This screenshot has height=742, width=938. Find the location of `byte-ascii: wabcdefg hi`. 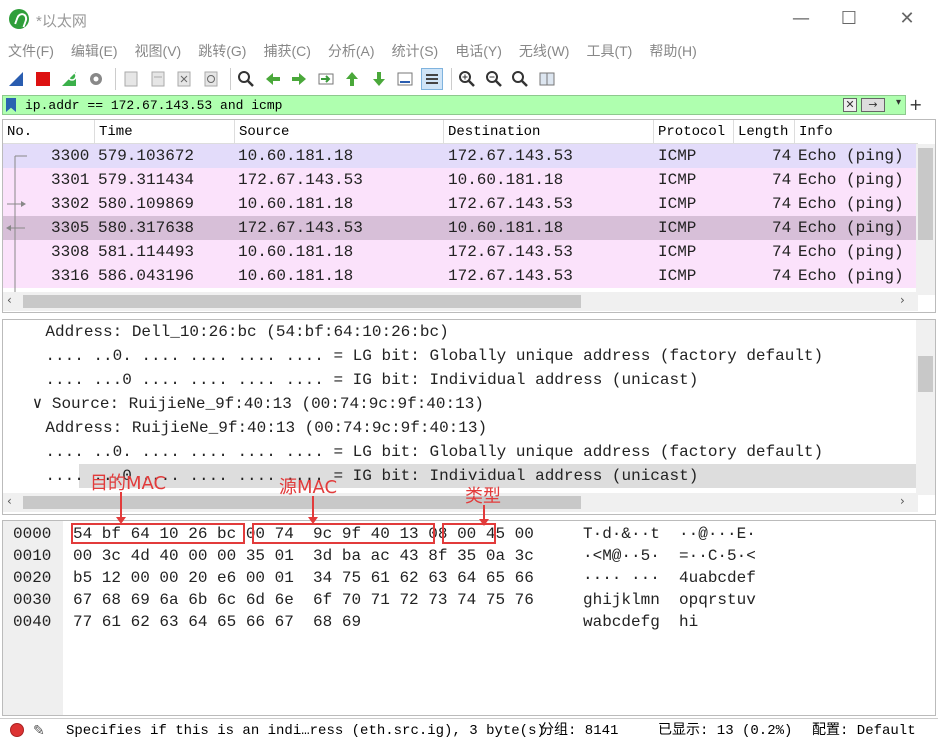

byte-ascii: wabcdefg hi is located at coordinates (640, 622).